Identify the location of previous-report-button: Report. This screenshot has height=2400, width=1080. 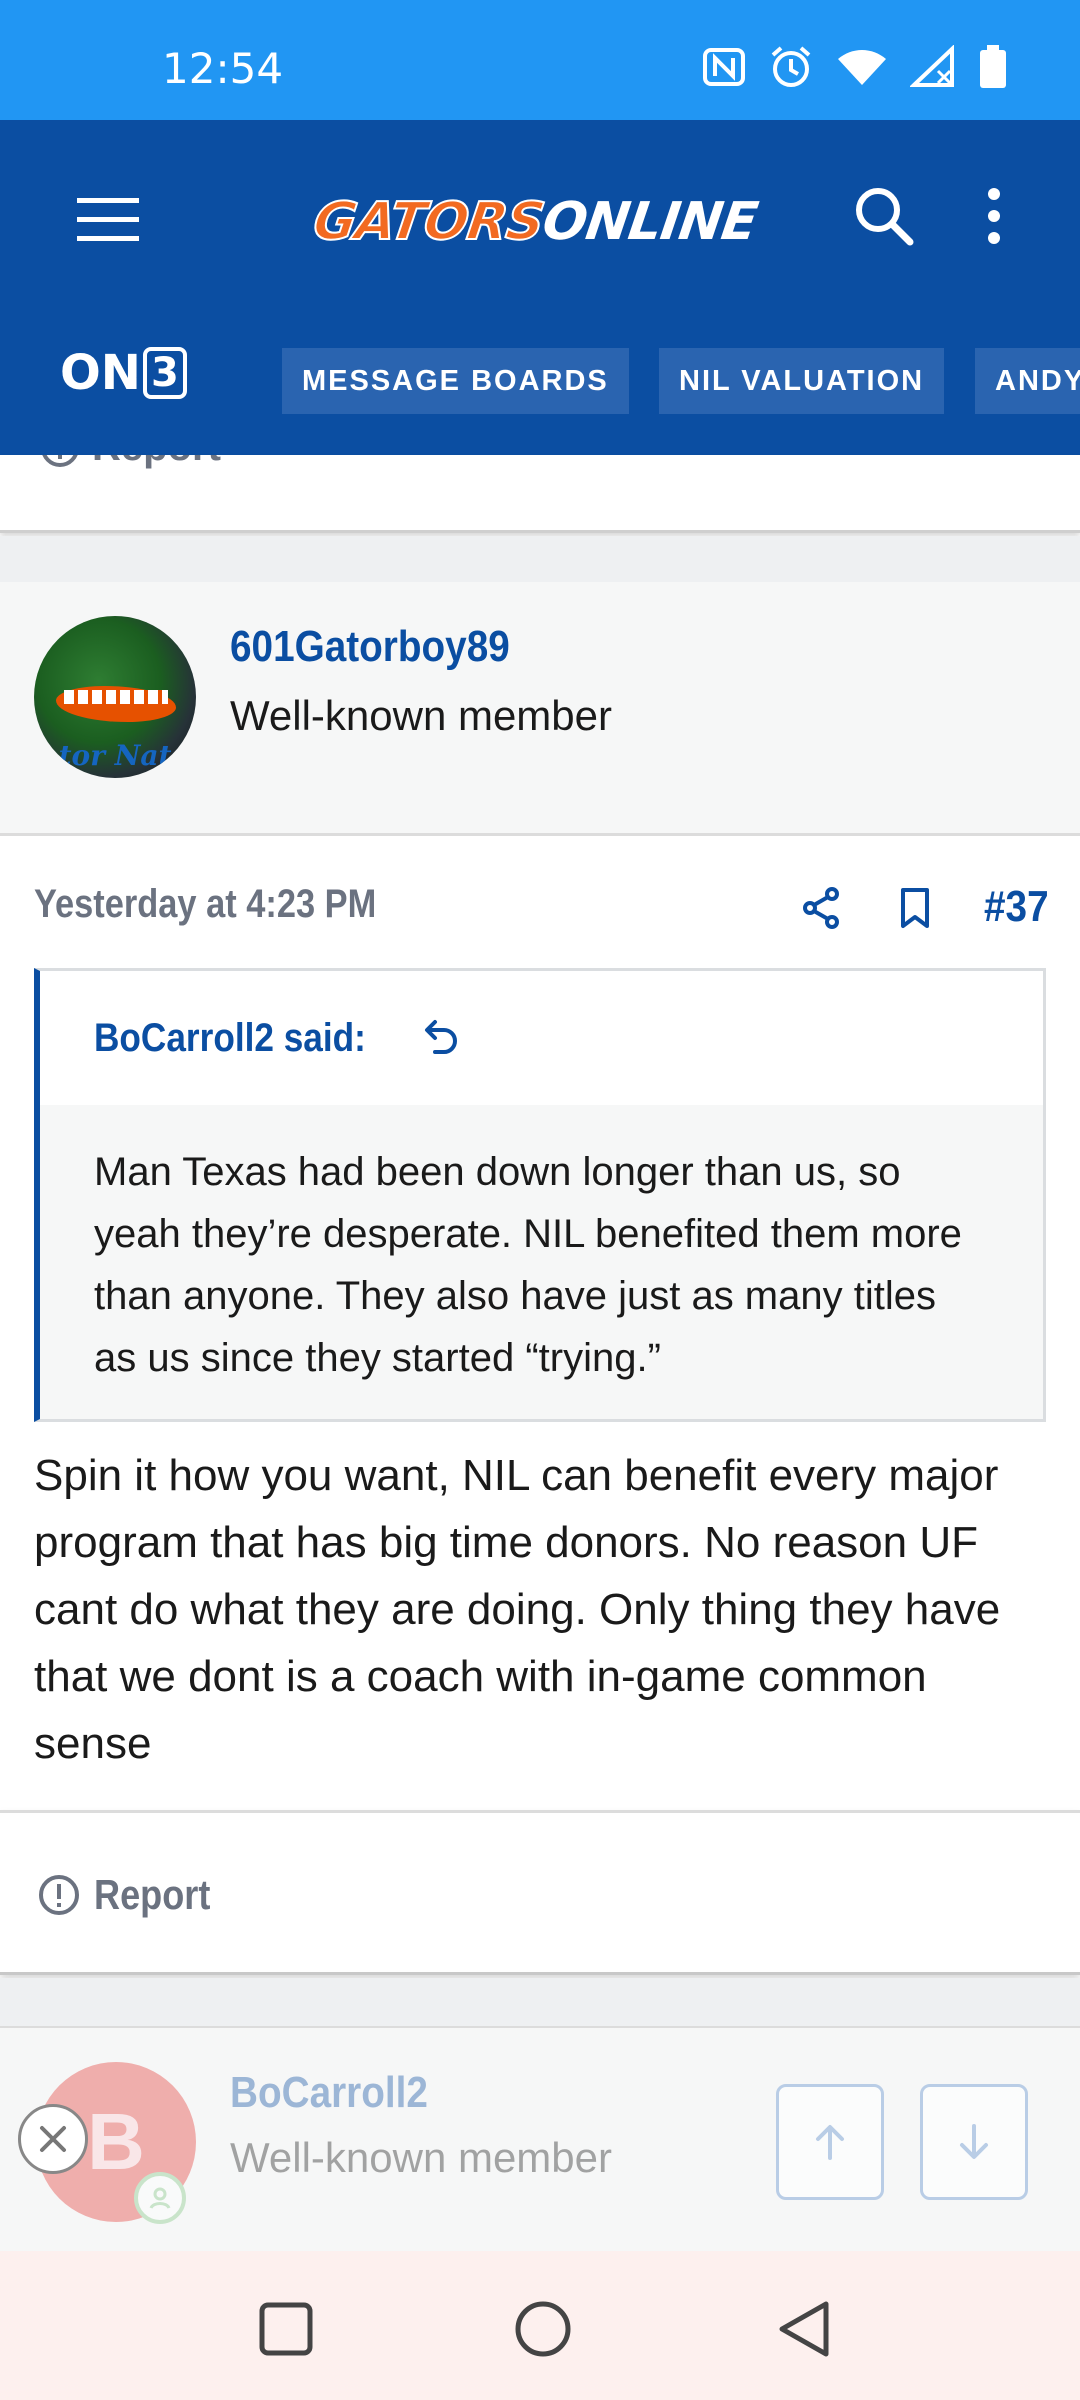
(130, 462).